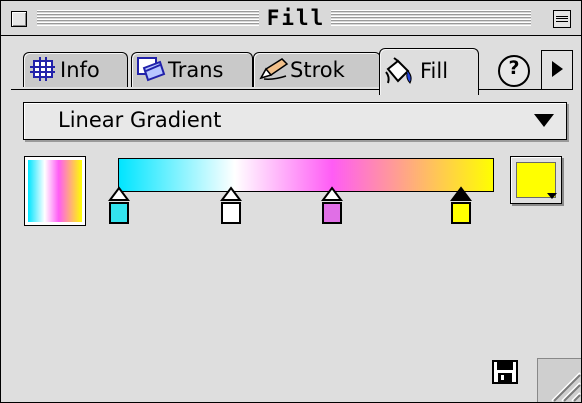  Describe the element at coordinates (151, 69) in the screenshot. I see `transform-icon` at that location.